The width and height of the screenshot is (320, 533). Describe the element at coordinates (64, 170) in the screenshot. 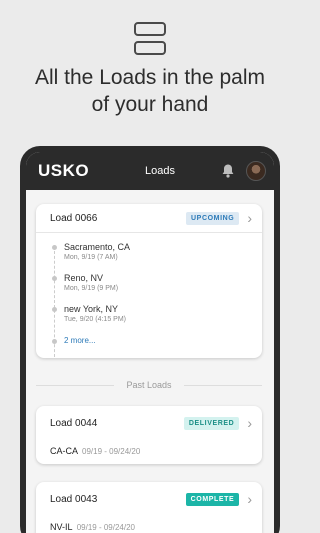

I see `app-logo: USKO` at that location.